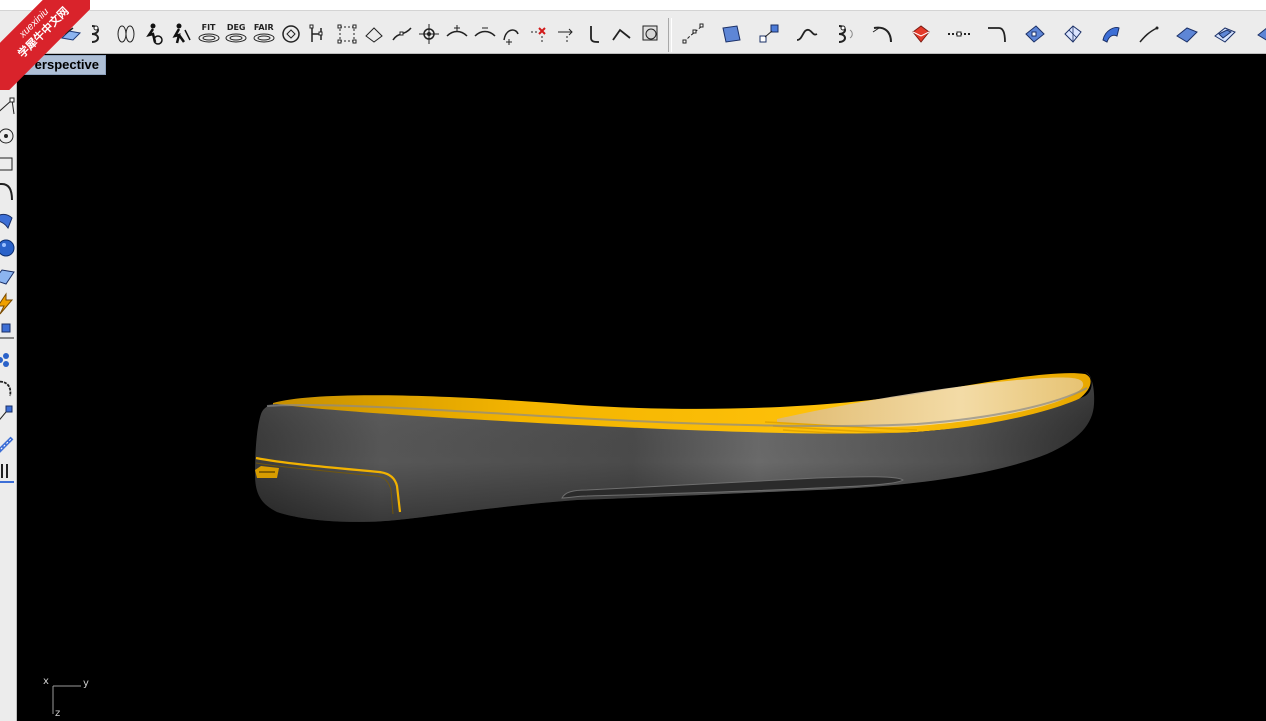 Image resolution: width=1266 pixels, height=721 pixels. What do you see at coordinates (263, 27) in the screenshot?
I see `fair-label: FAIR` at bounding box center [263, 27].